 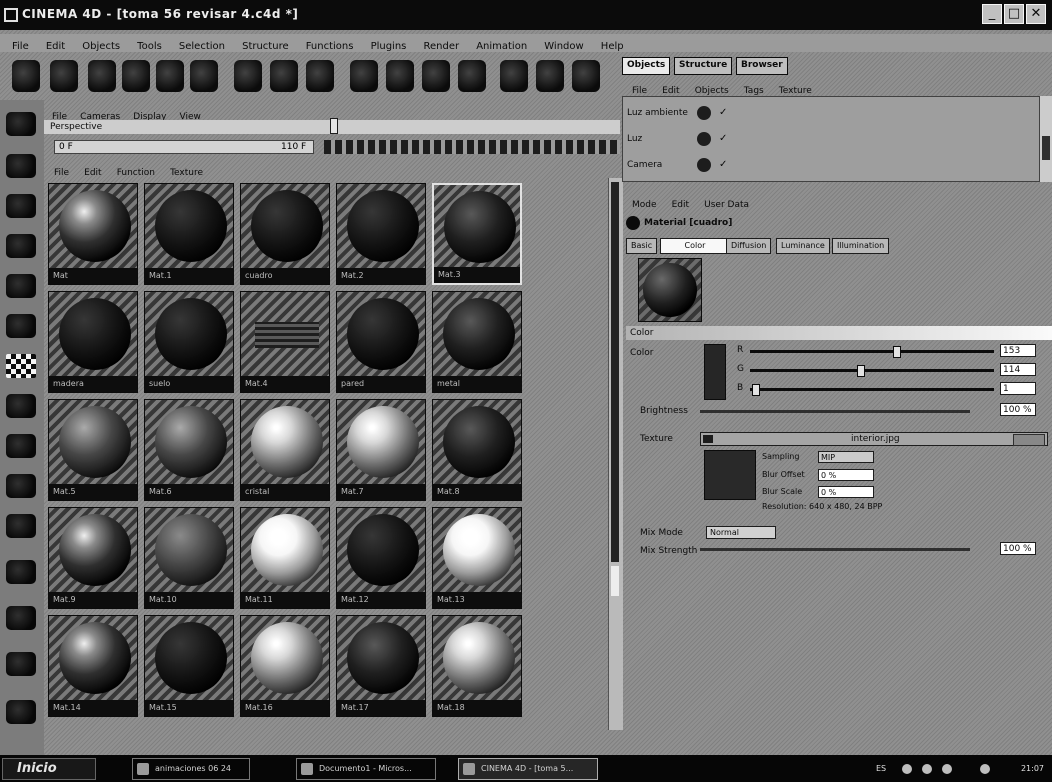 What do you see at coordinates (189, 666) in the screenshot?
I see `material-cell: Mat.15` at bounding box center [189, 666].